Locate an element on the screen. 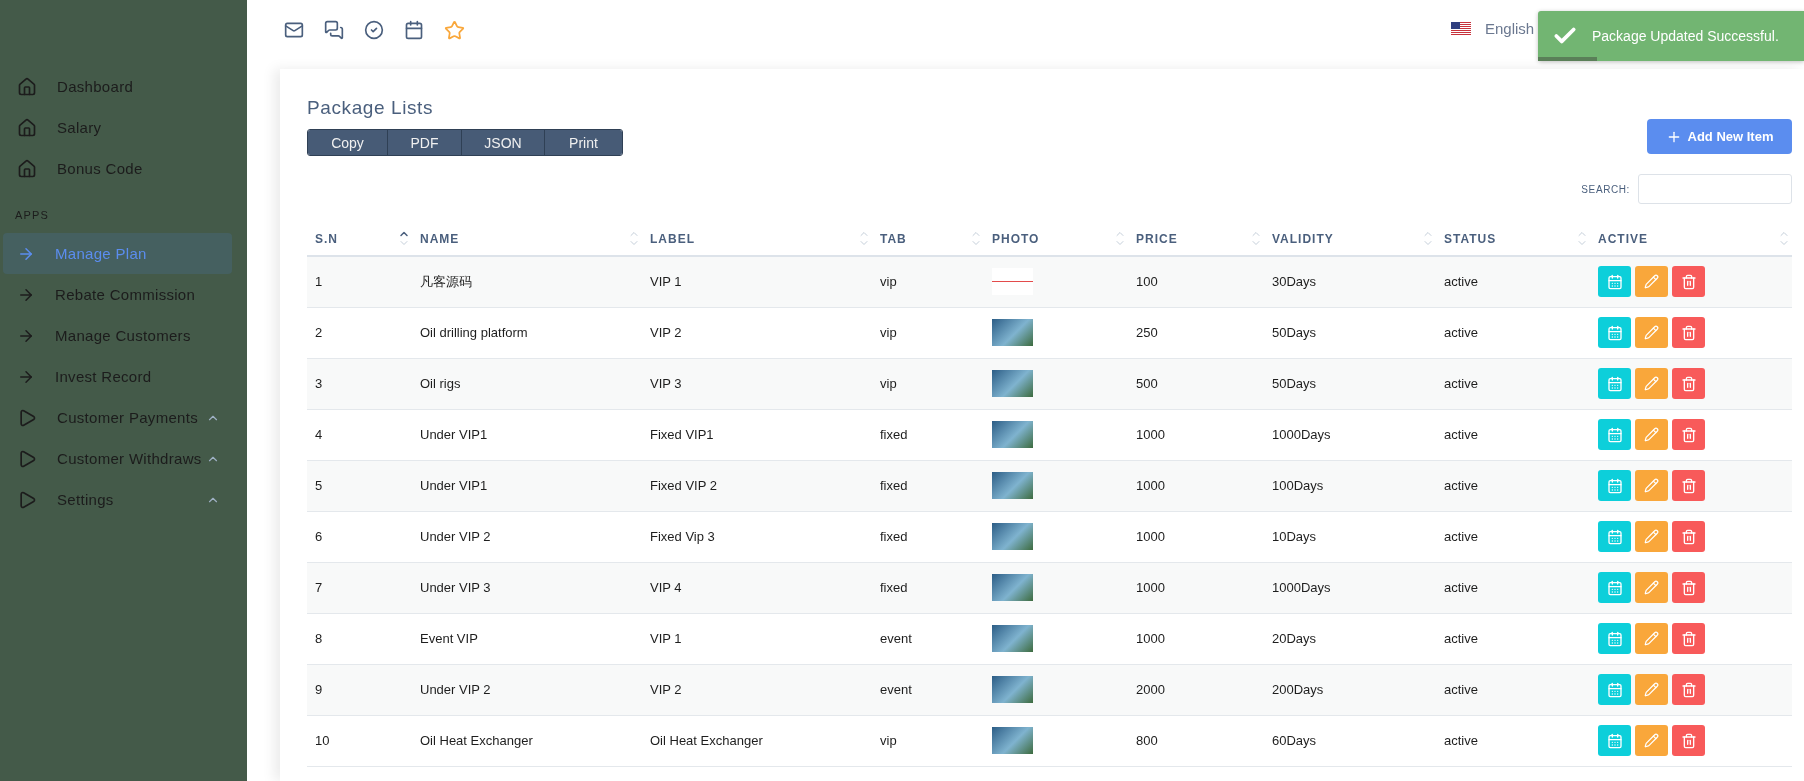  export-button: PDF is located at coordinates (424, 142).